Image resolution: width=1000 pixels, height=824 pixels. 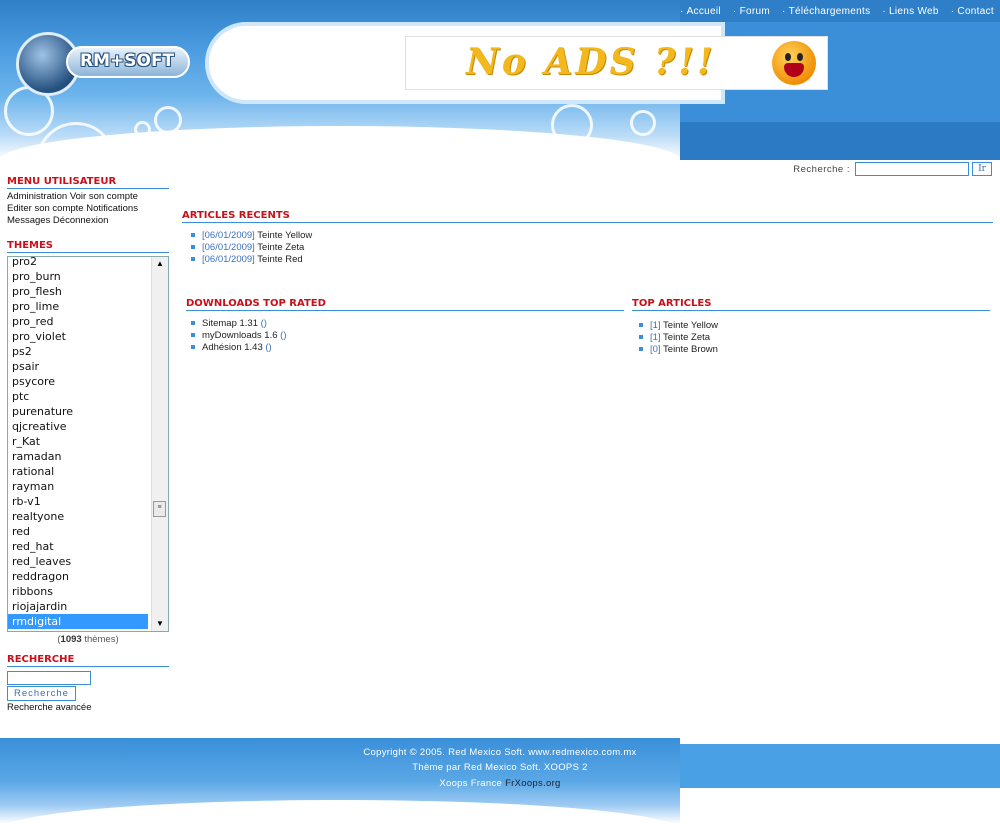 What do you see at coordinates (78, 486) in the screenshot?
I see `theme-option: rayman` at bounding box center [78, 486].